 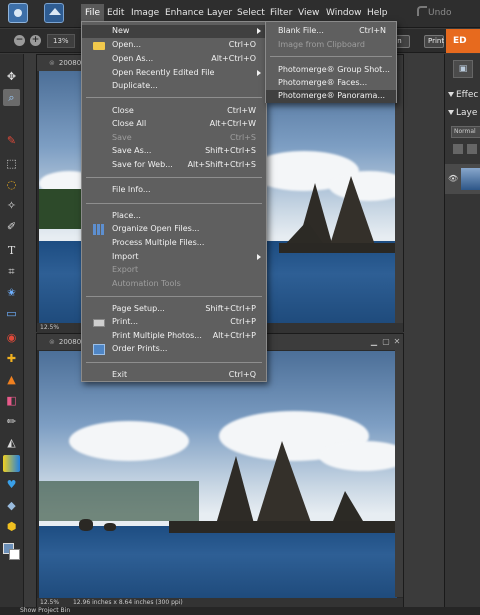 What do you see at coordinates (99, 349) in the screenshot?
I see `order-prints-icon` at bounding box center [99, 349].